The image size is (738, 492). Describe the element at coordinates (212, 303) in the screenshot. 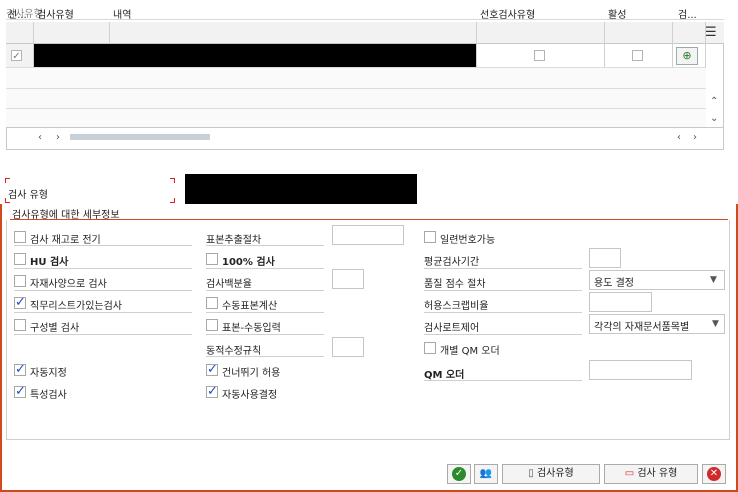

I see `manual-sample-calc-checkbox` at that location.